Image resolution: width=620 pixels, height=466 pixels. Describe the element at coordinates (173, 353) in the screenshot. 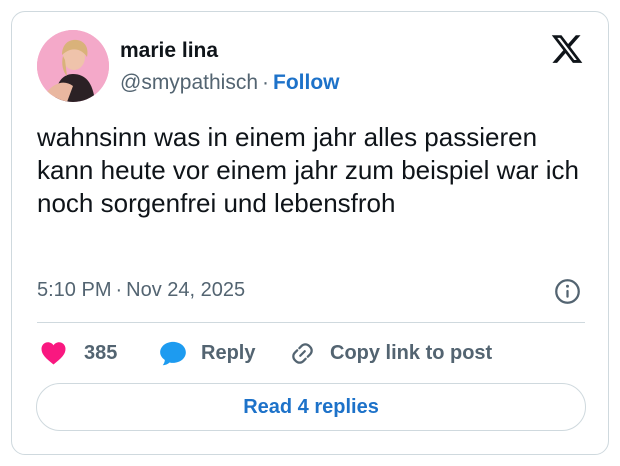

I see `speech-bubble-icon` at that location.